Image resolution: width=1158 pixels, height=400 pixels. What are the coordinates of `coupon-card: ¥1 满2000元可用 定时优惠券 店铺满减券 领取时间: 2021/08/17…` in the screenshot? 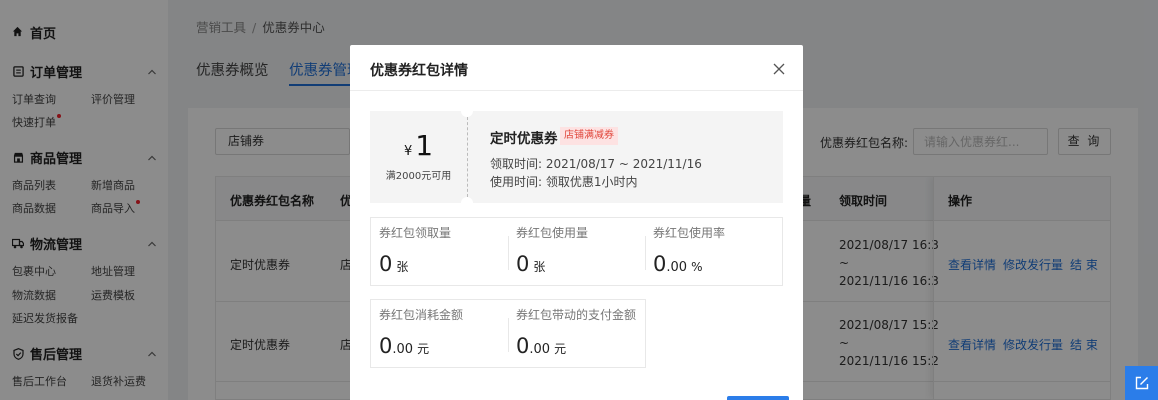 It's located at (576, 157).